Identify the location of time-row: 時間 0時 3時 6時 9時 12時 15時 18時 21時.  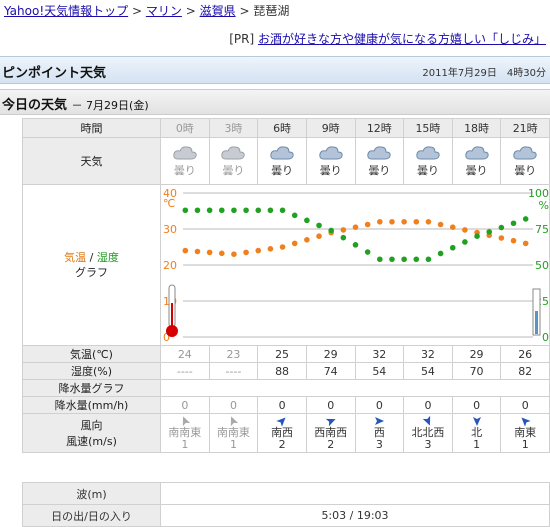
(286, 128).